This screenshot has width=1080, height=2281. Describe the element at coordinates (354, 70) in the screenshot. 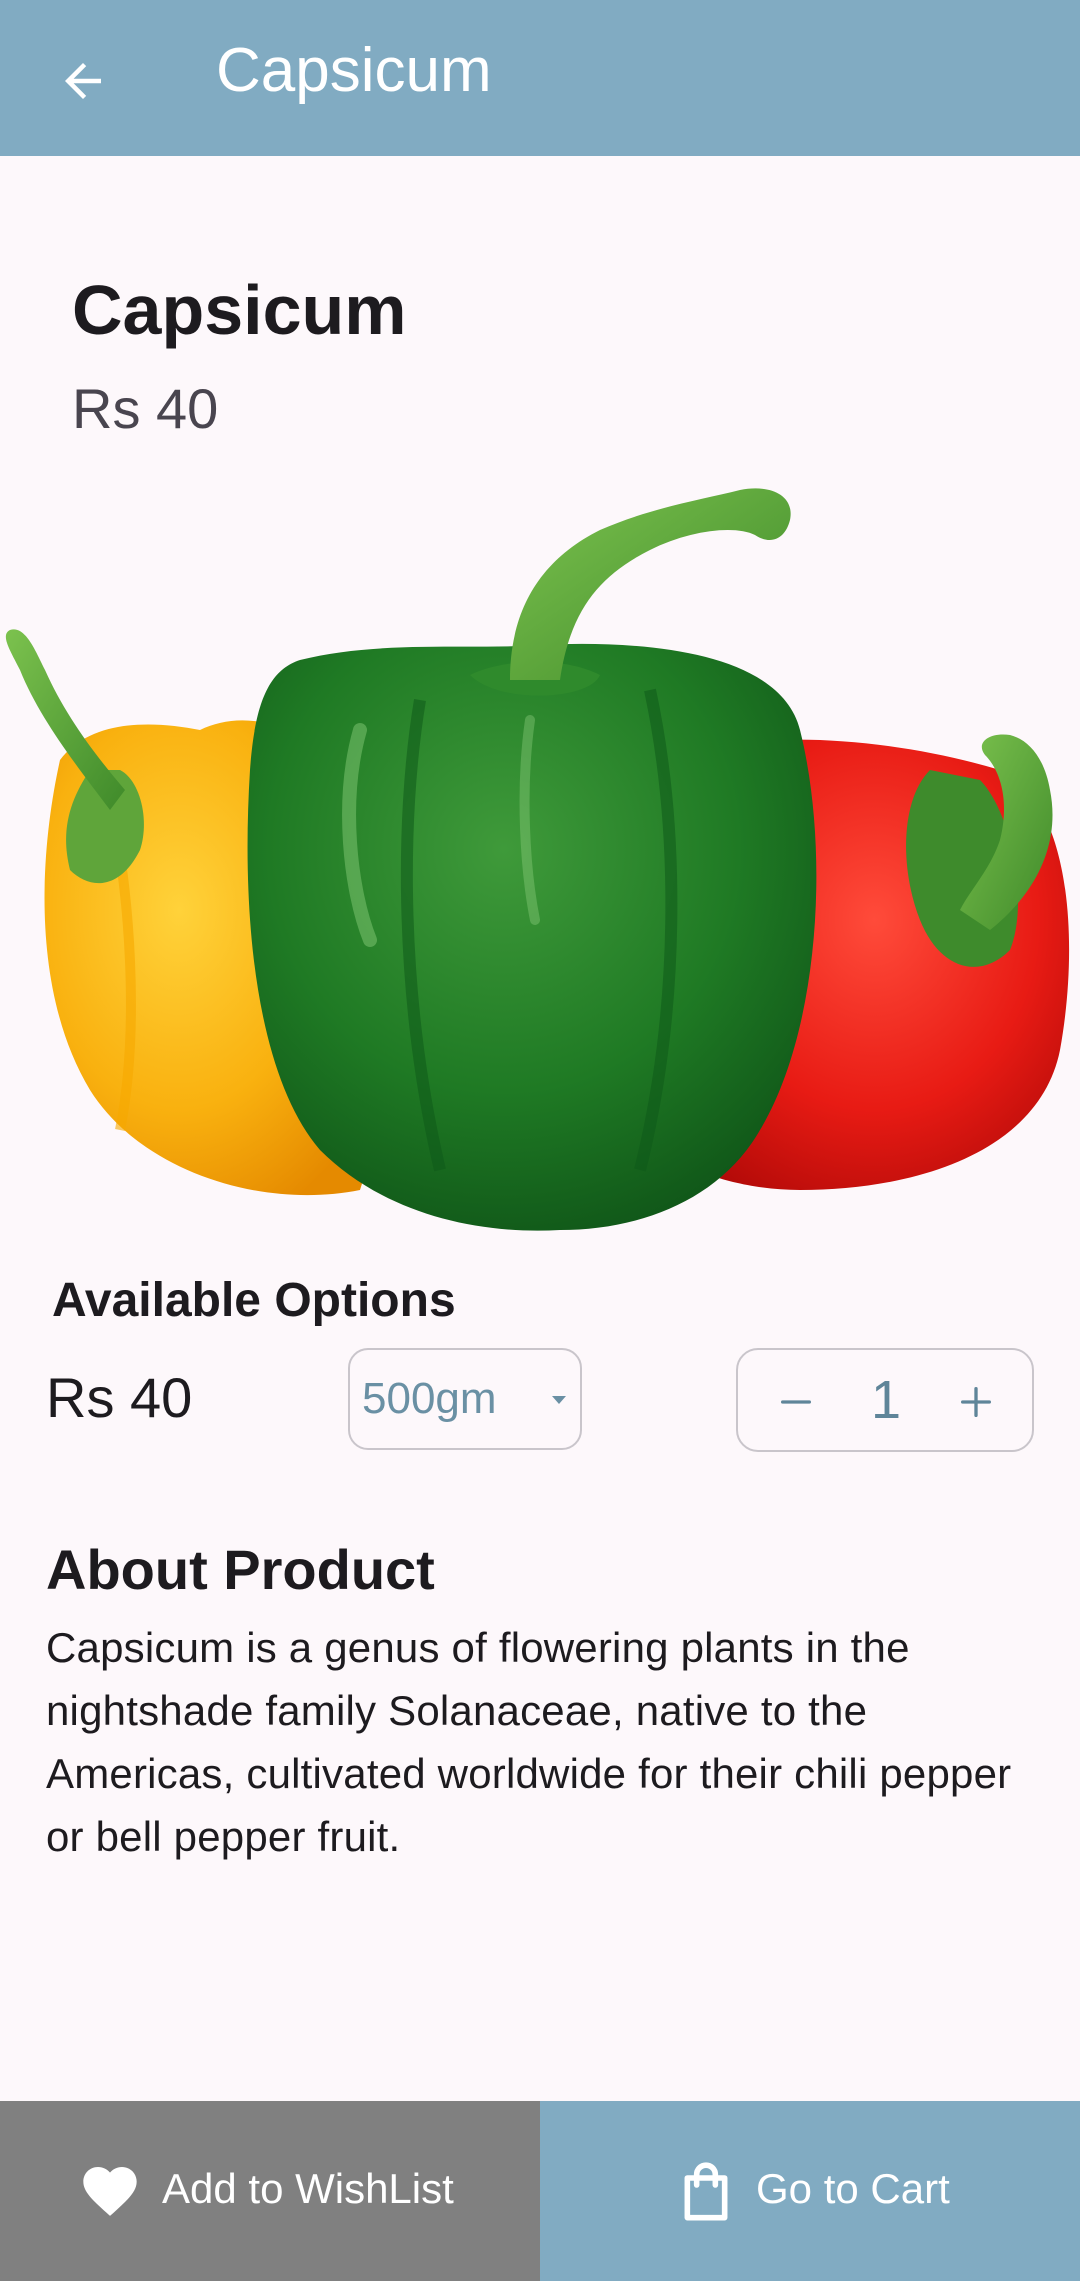

I see `app-bar-title: Capsicum` at that location.